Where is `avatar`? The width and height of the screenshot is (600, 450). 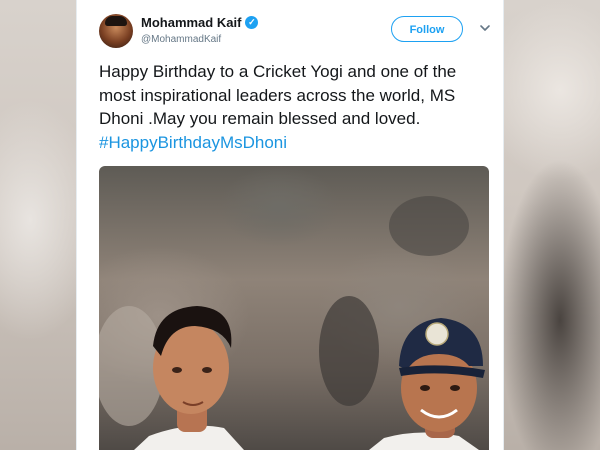
avatar is located at coordinates (116, 31).